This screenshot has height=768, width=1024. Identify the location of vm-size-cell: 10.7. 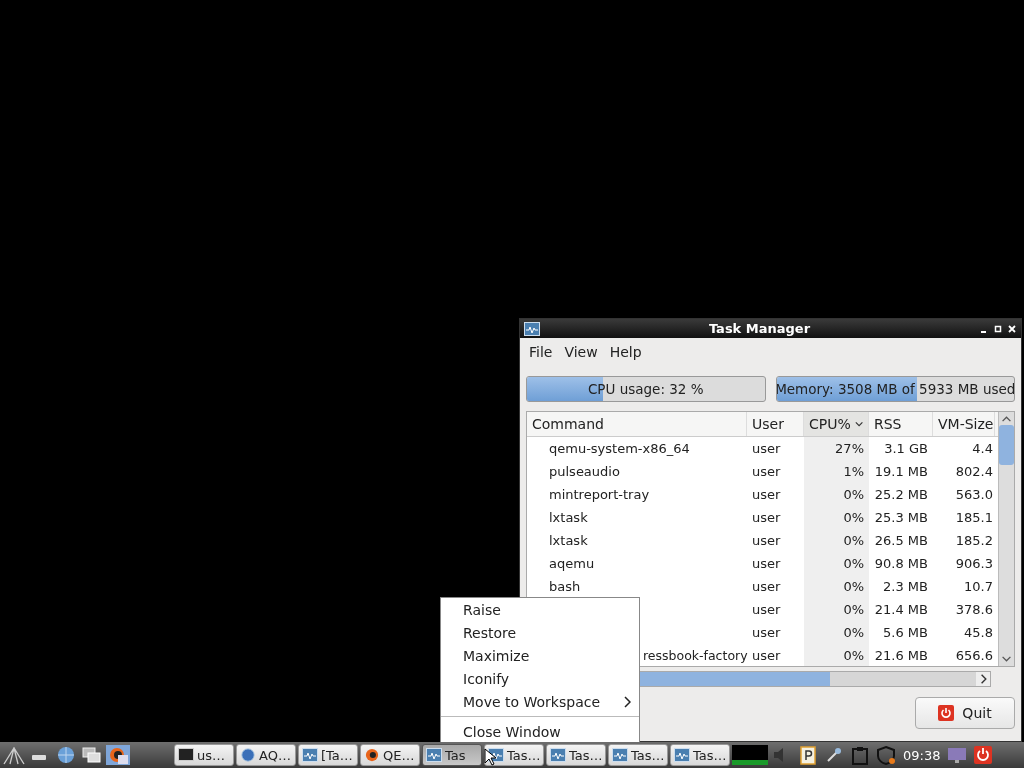
(978, 586).